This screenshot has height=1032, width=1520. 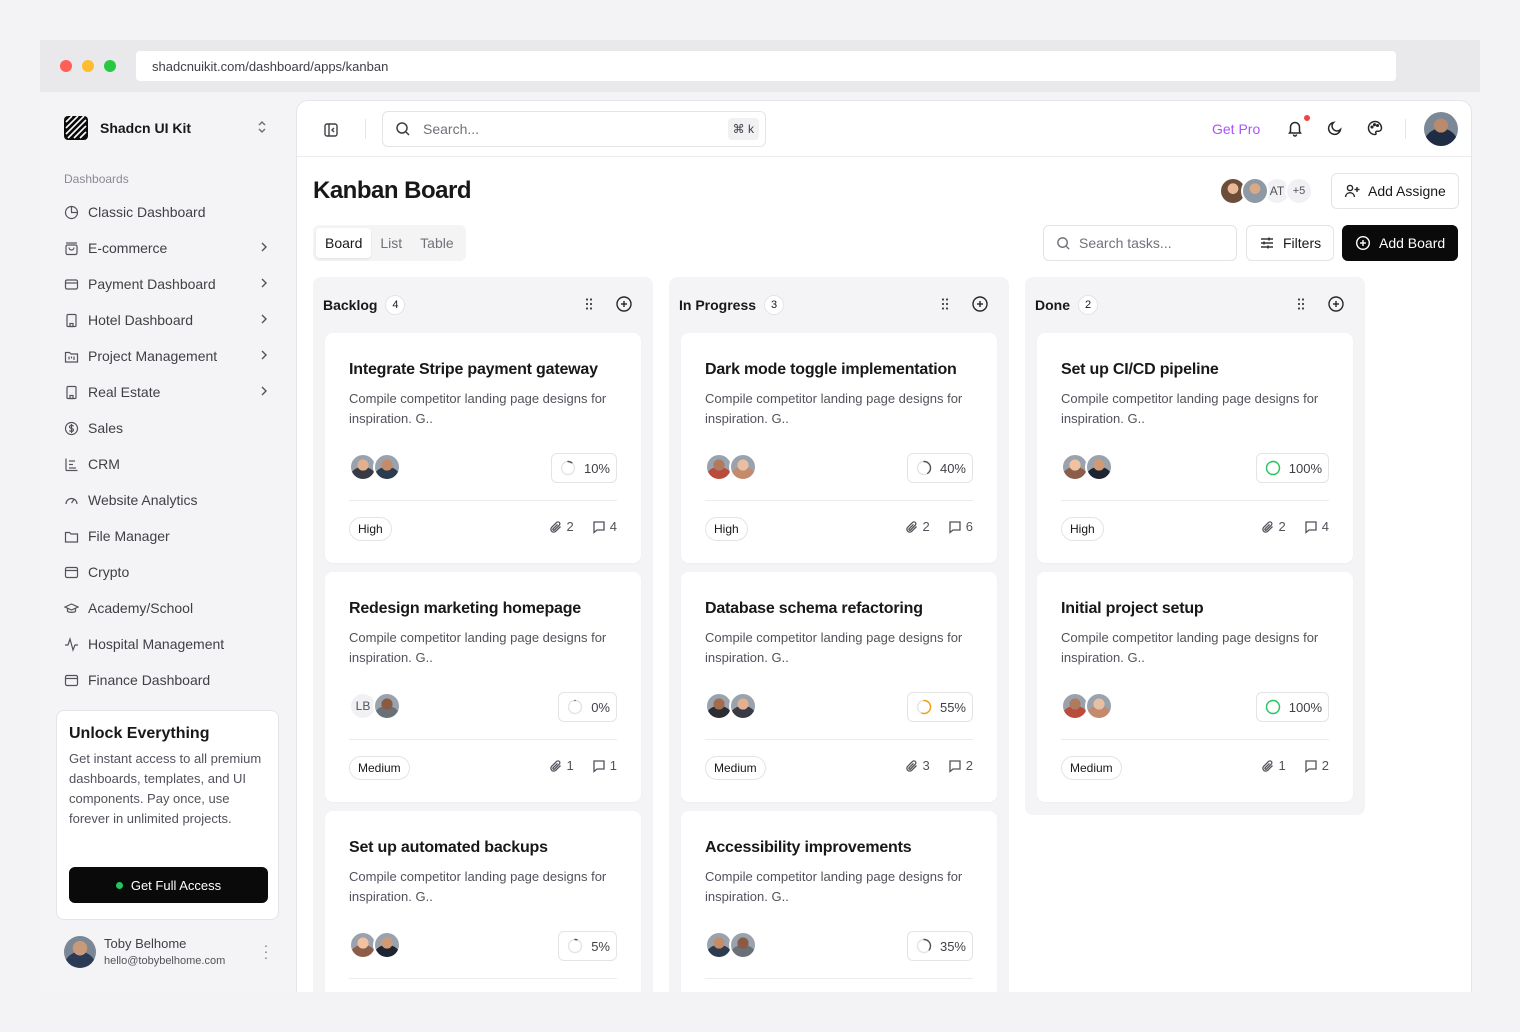 What do you see at coordinates (127, 128) in the screenshot?
I see `brand: Shadcn UI Kit` at bounding box center [127, 128].